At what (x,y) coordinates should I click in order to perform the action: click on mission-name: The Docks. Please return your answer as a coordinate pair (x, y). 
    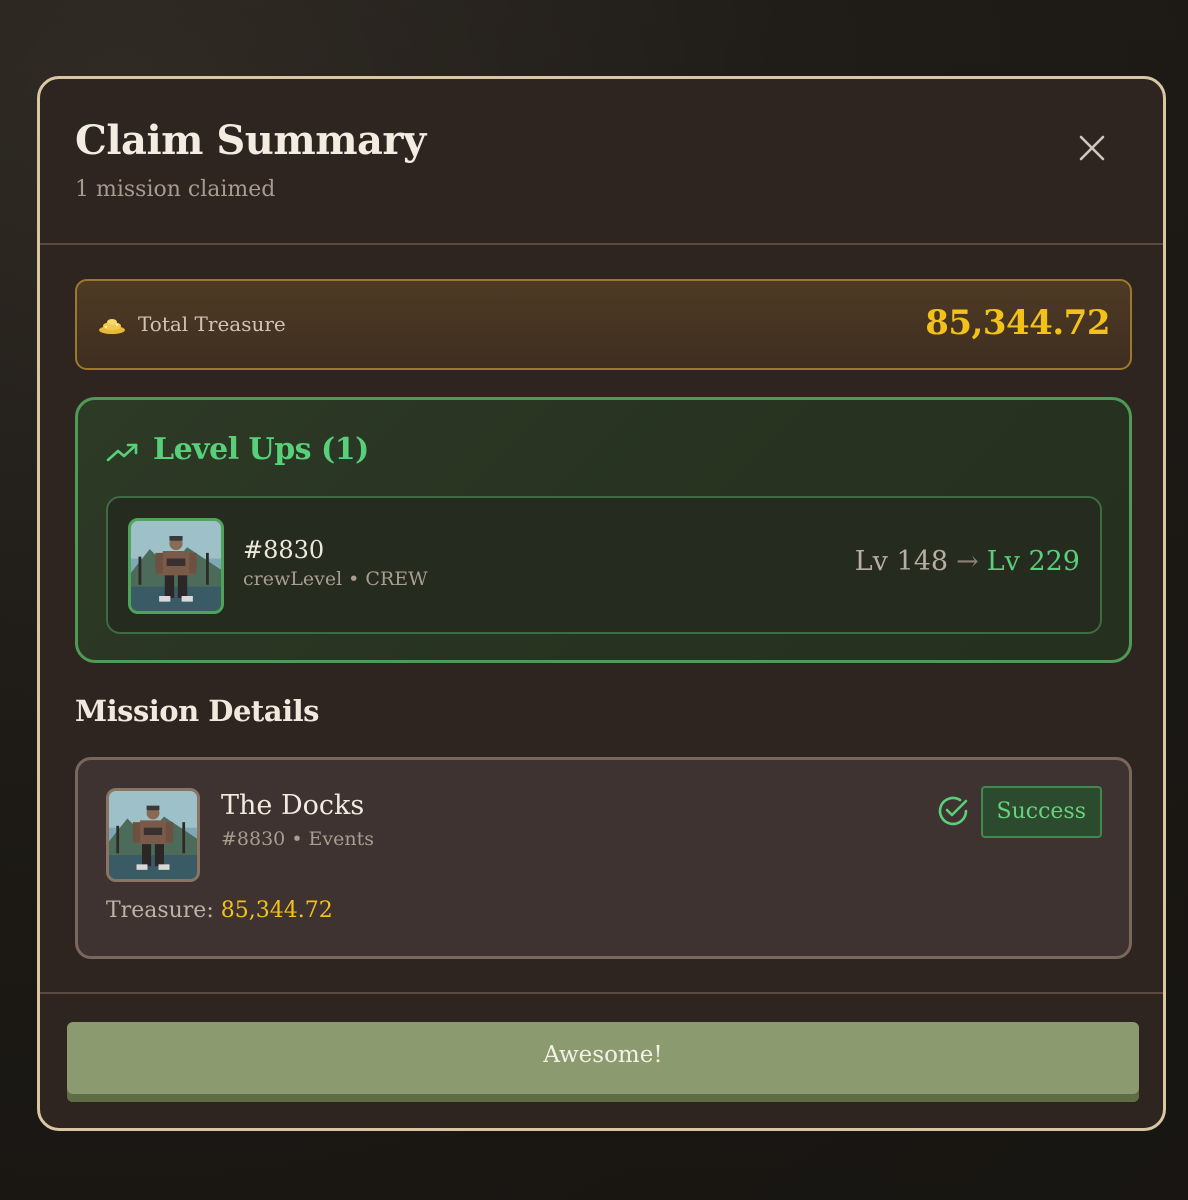
    Looking at the image, I should click on (293, 805).